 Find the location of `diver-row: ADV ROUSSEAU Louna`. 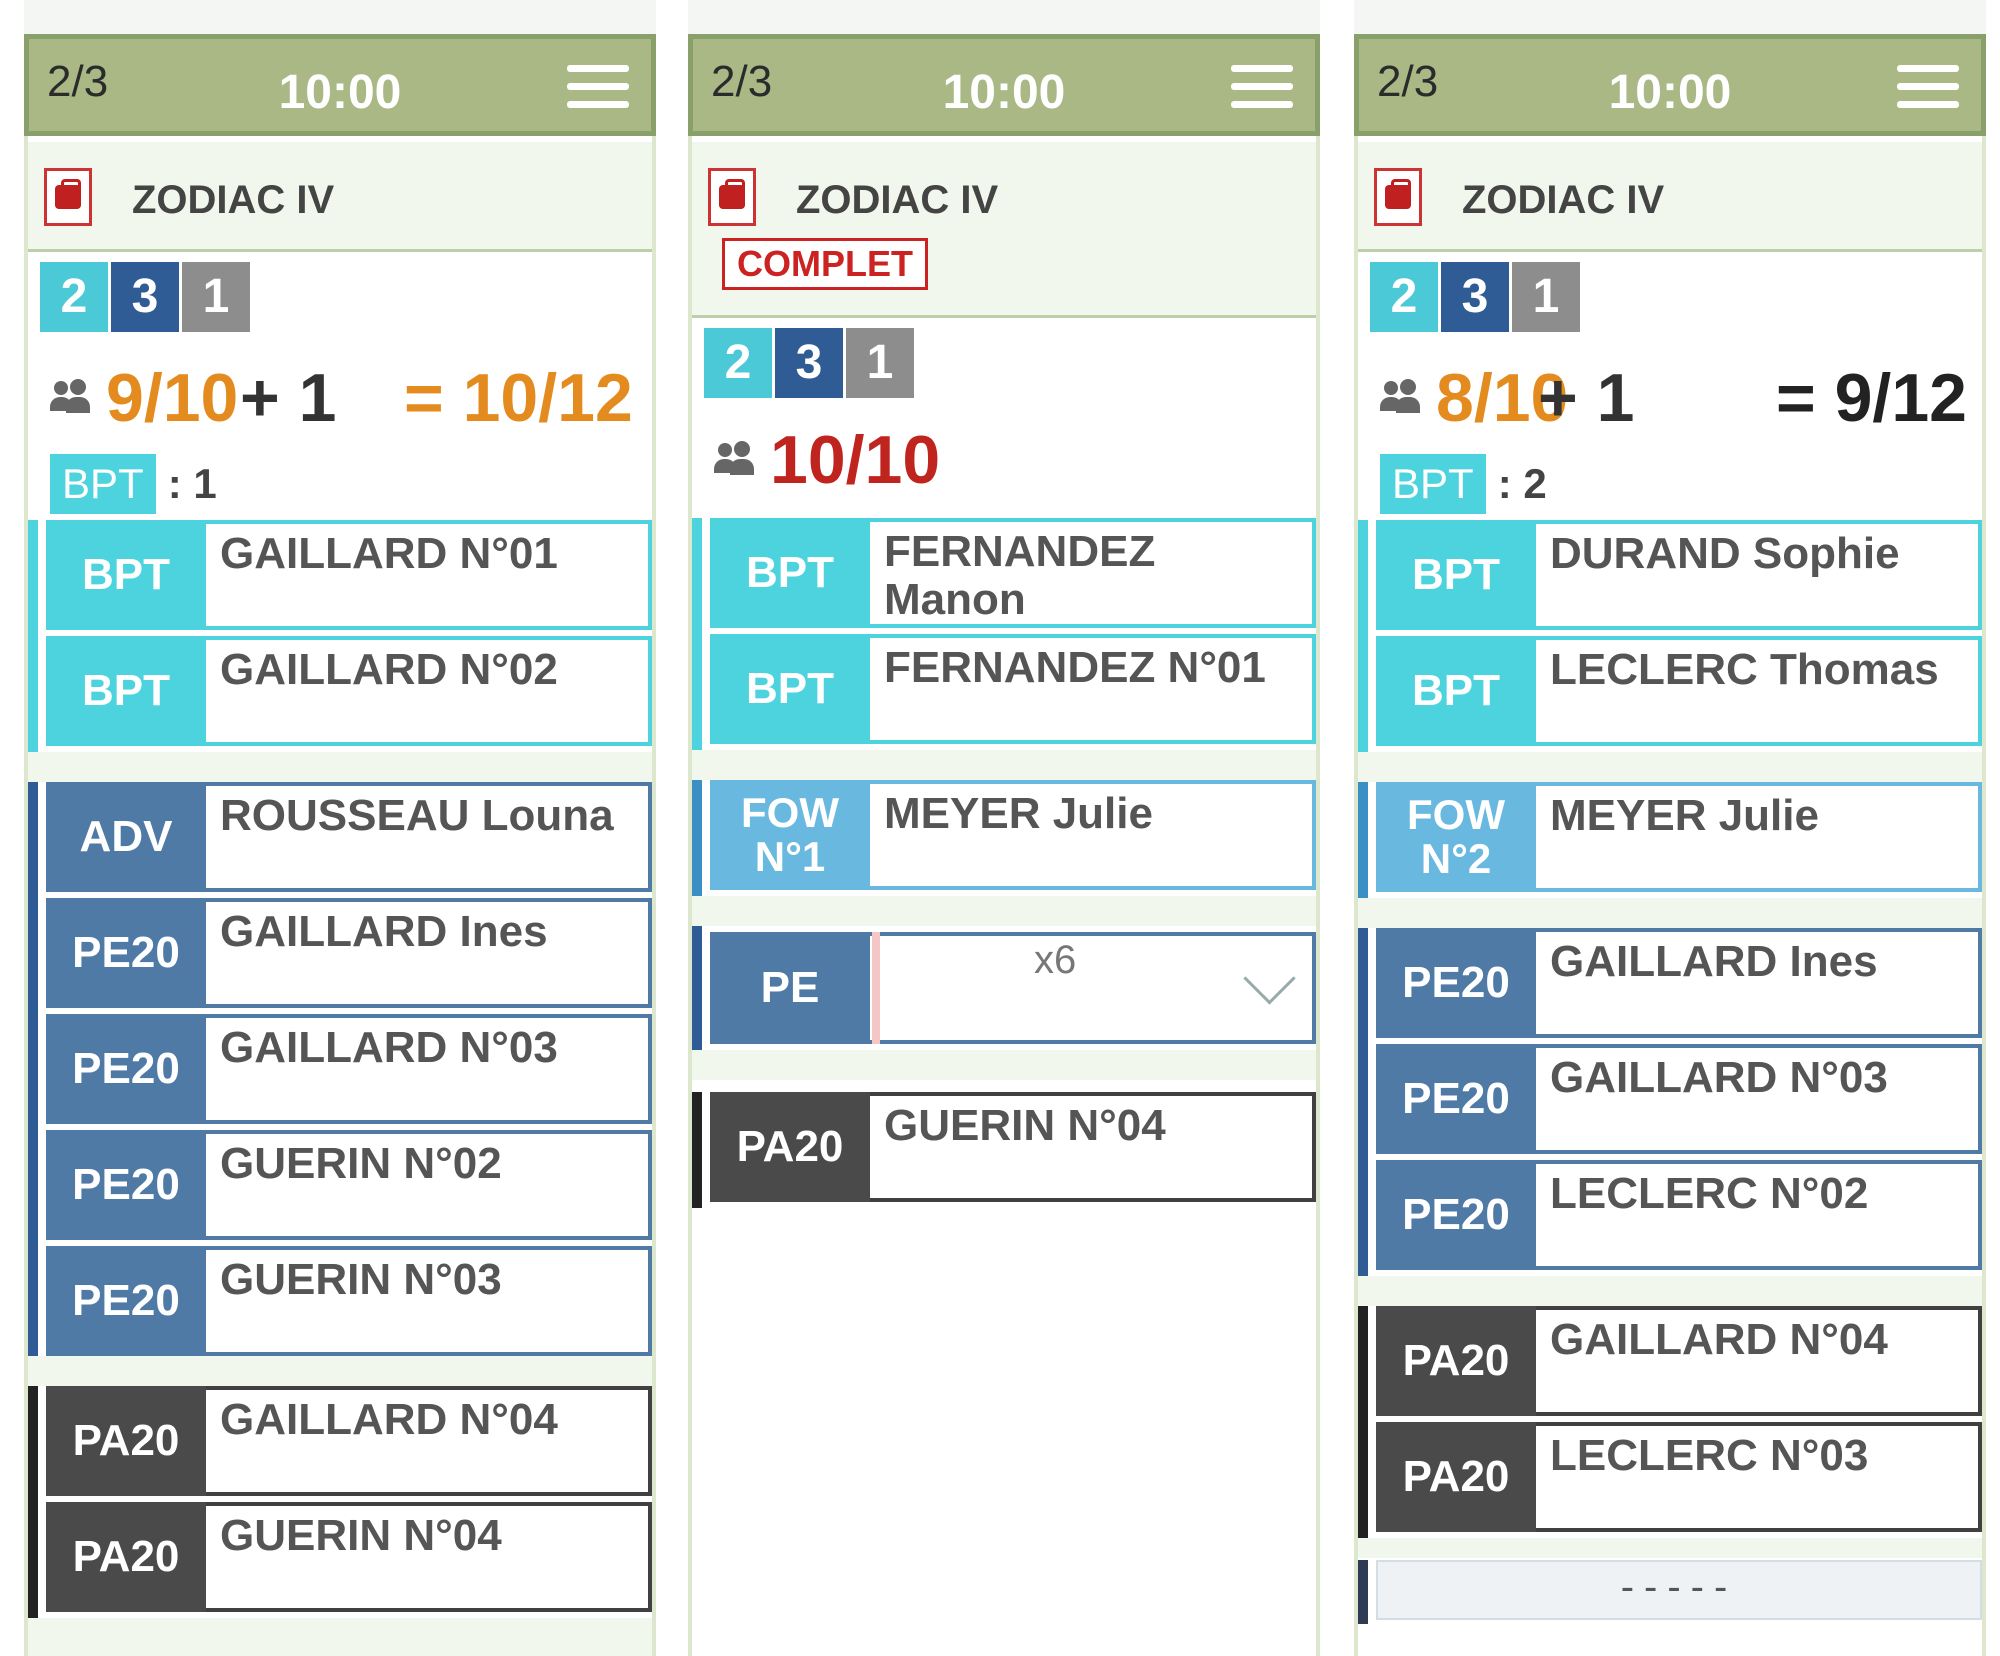

diver-row: ADV ROUSSEAU Louna is located at coordinates (349, 837).